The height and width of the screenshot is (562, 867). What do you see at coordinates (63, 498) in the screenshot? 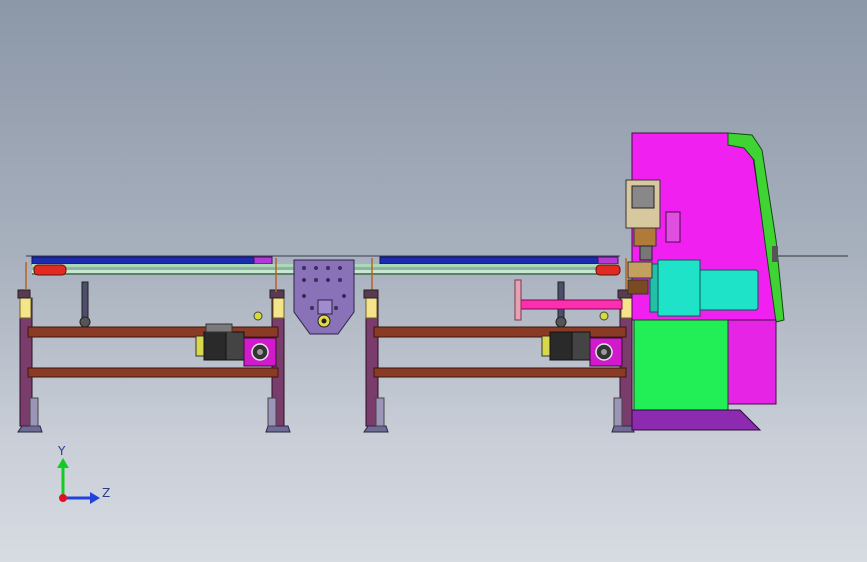
I see `triad-origin-icon` at bounding box center [63, 498].